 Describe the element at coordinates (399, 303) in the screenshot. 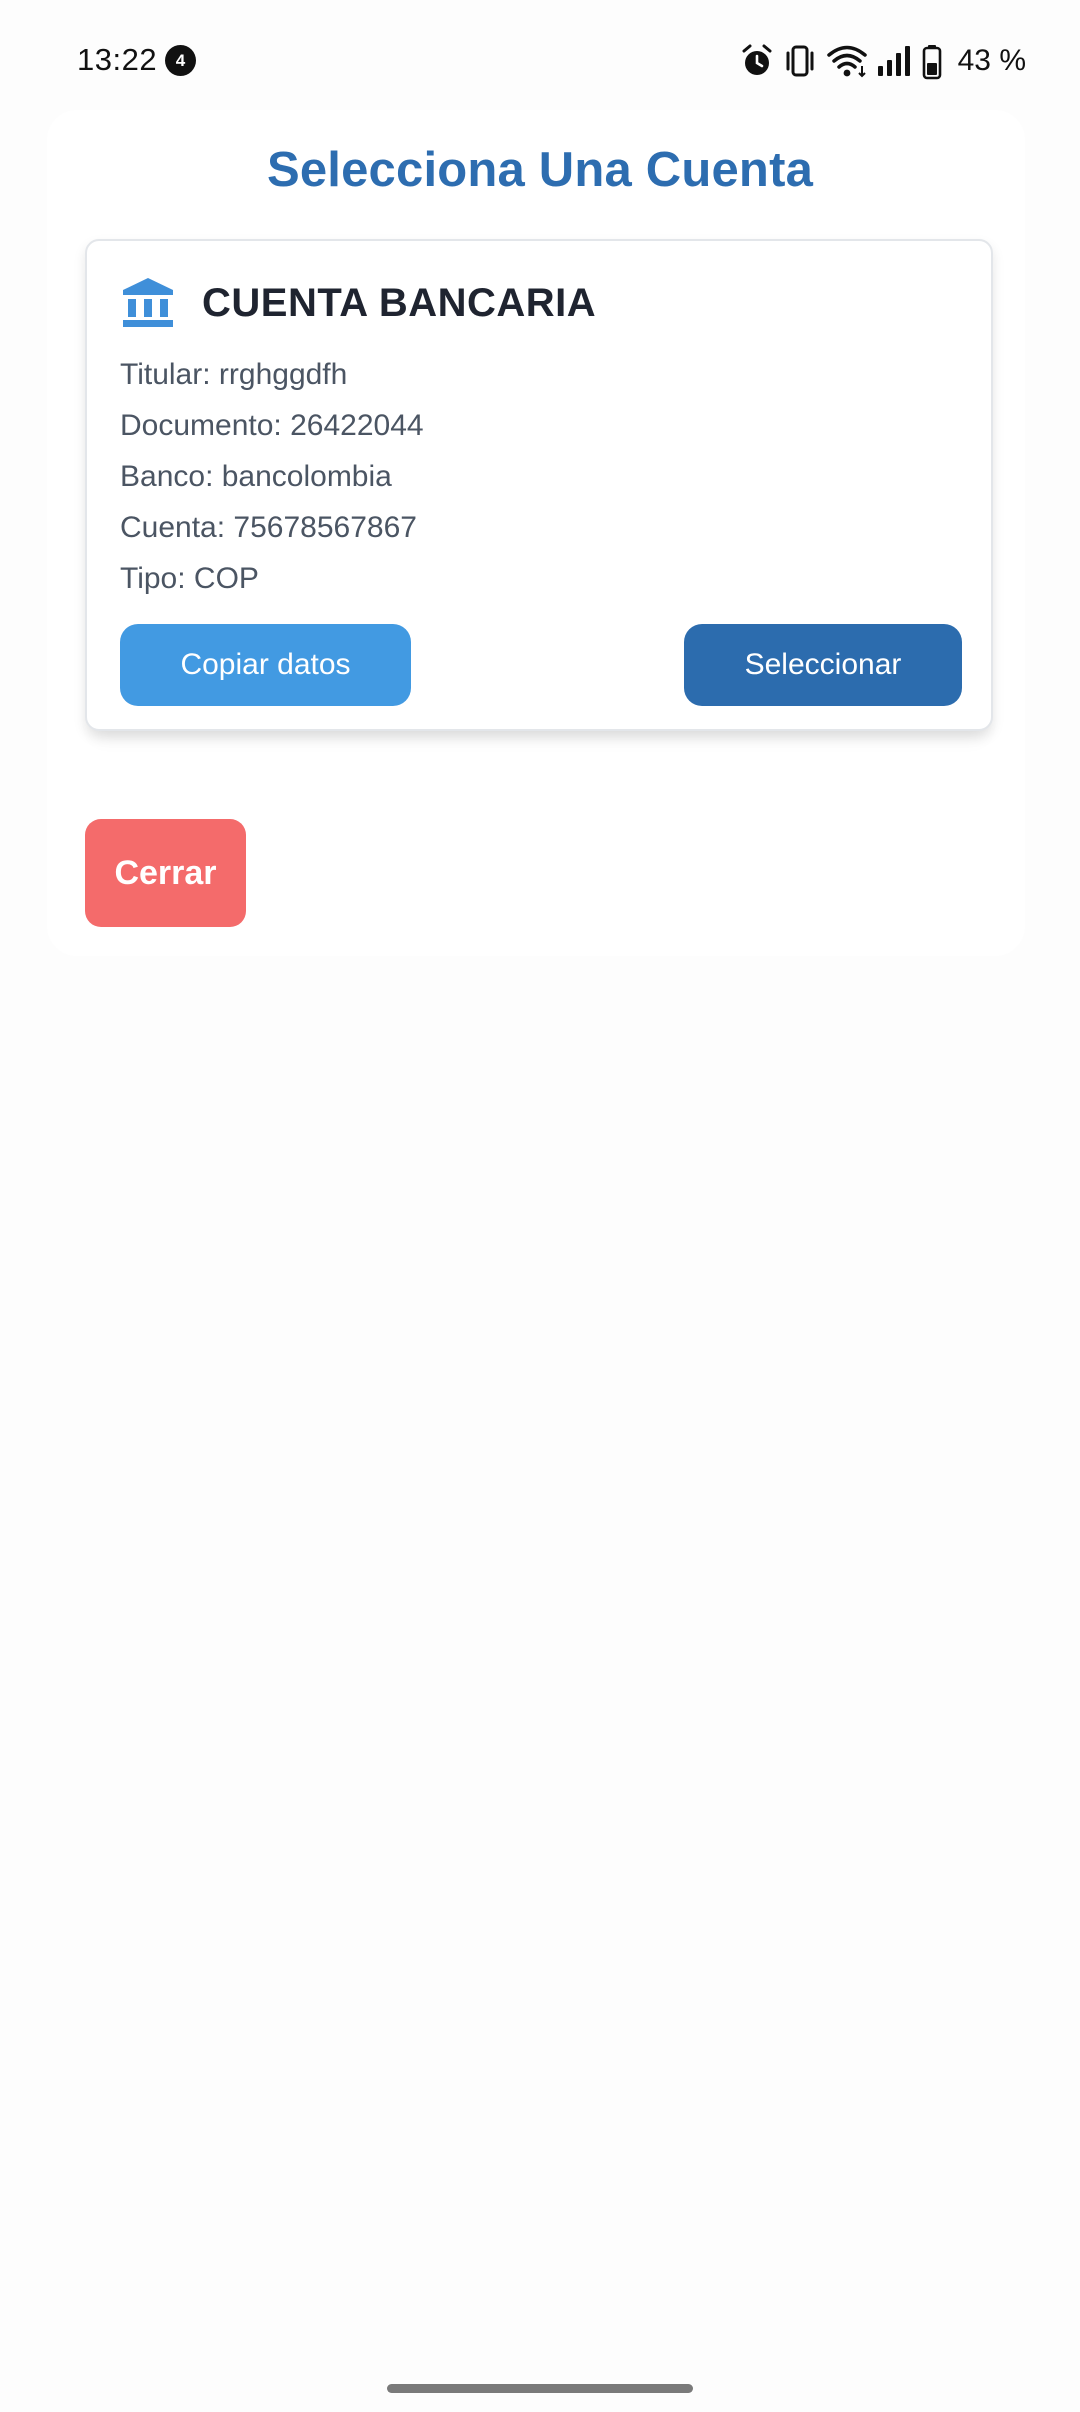

I see `card-title: CUENTA BANCARIA` at that location.